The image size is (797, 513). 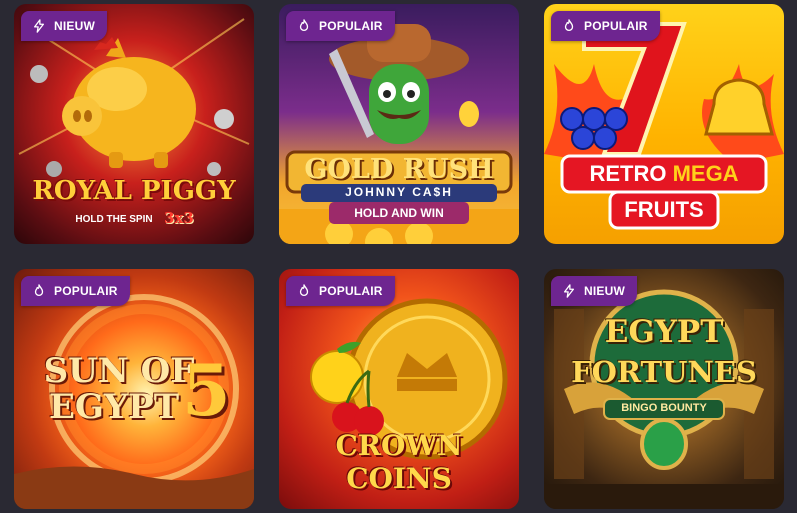 What do you see at coordinates (664, 332) in the screenshot?
I see `game-logo-title: EGYPT` at bounding box center [664, 332].